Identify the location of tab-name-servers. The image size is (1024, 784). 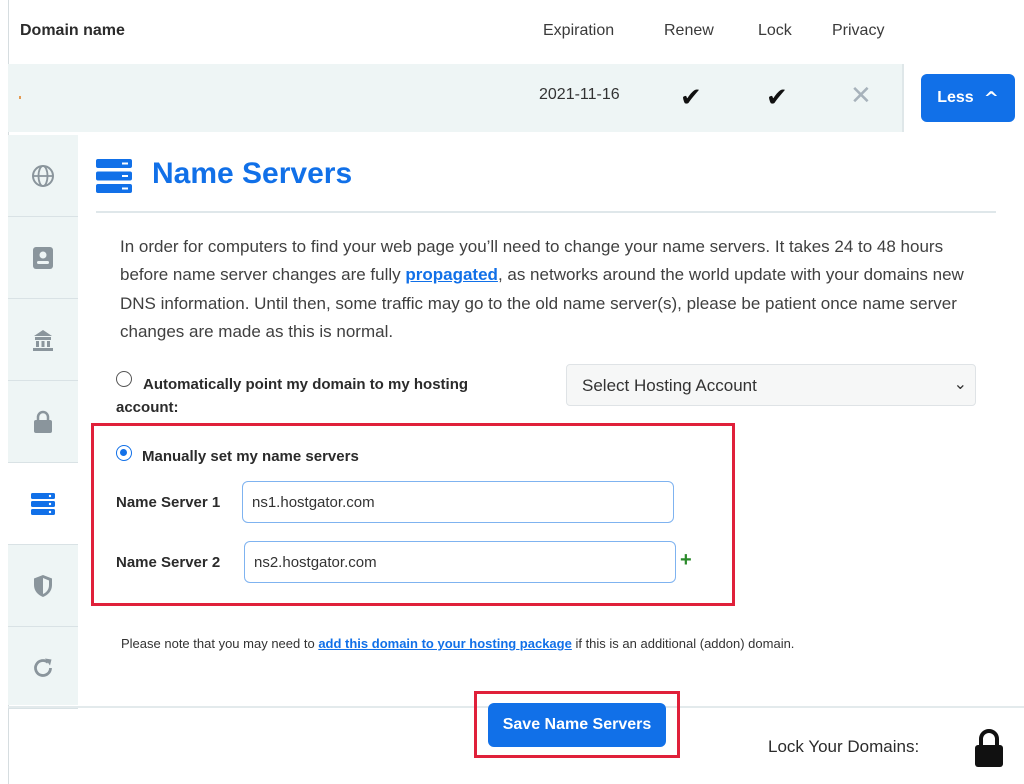
(43, 504).